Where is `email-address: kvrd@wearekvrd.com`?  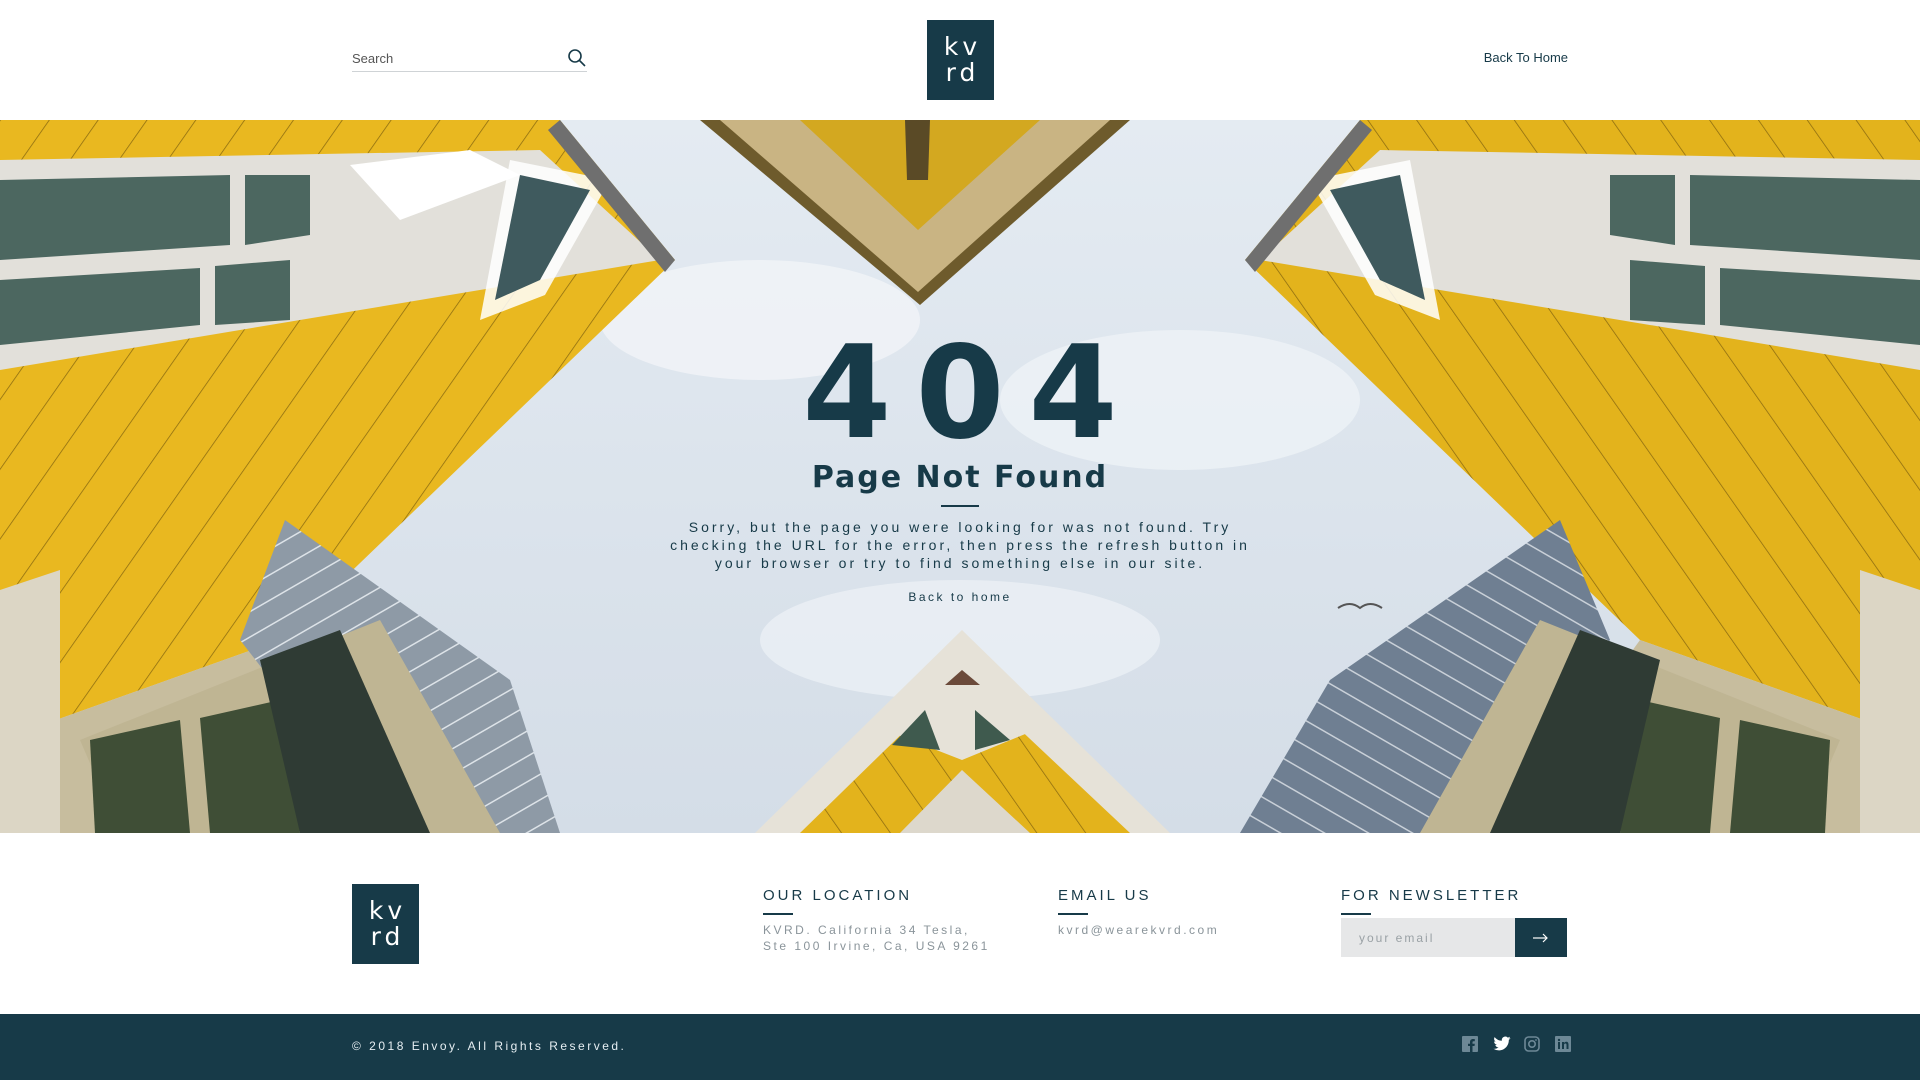 email-address: kvrd@wearekvrd.com is located at coordinates (1138, 930).